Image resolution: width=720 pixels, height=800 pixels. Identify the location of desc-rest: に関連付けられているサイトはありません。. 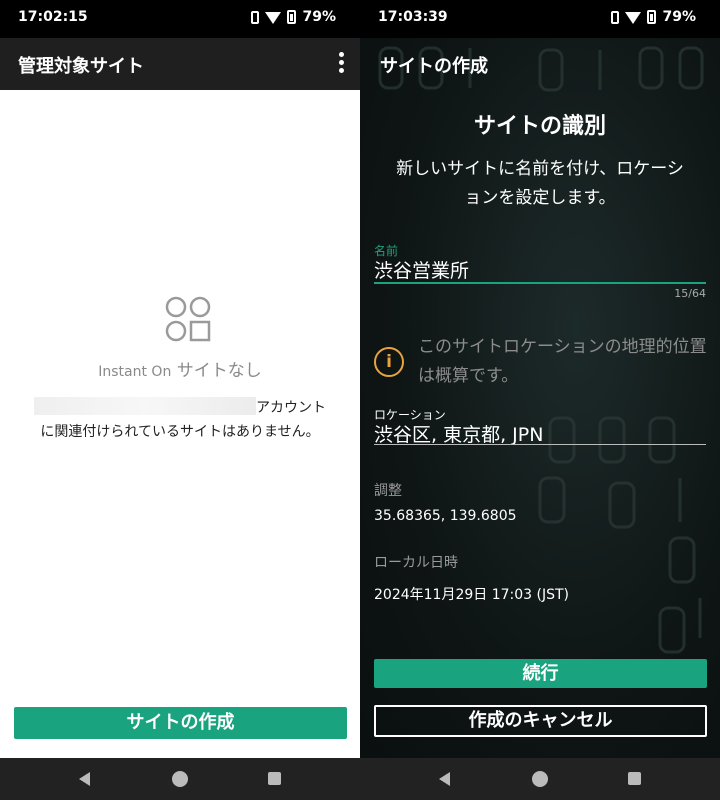
(180, 432).